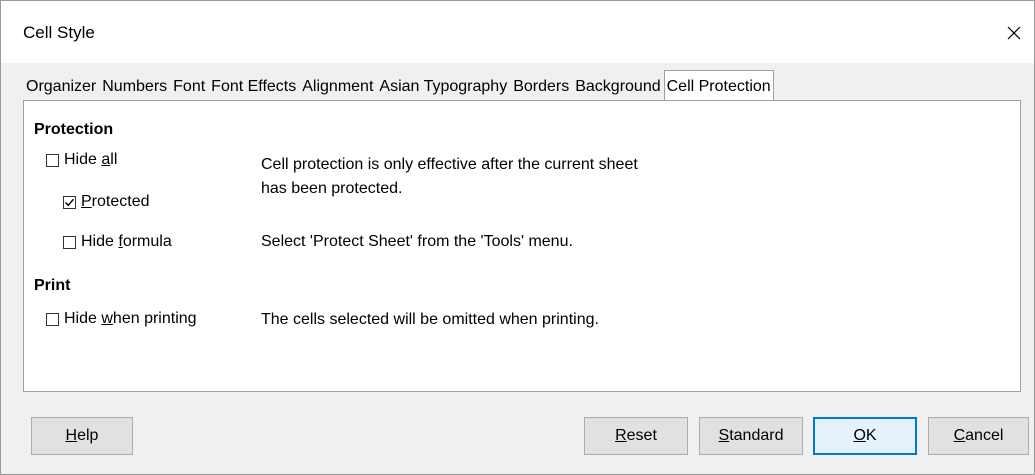  I want to click on help-label: Help, so click(82, 435).